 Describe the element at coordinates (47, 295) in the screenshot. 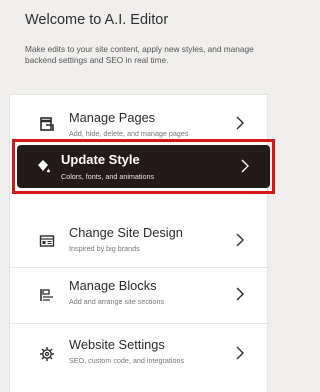

I see `blocks-icon` at that location.